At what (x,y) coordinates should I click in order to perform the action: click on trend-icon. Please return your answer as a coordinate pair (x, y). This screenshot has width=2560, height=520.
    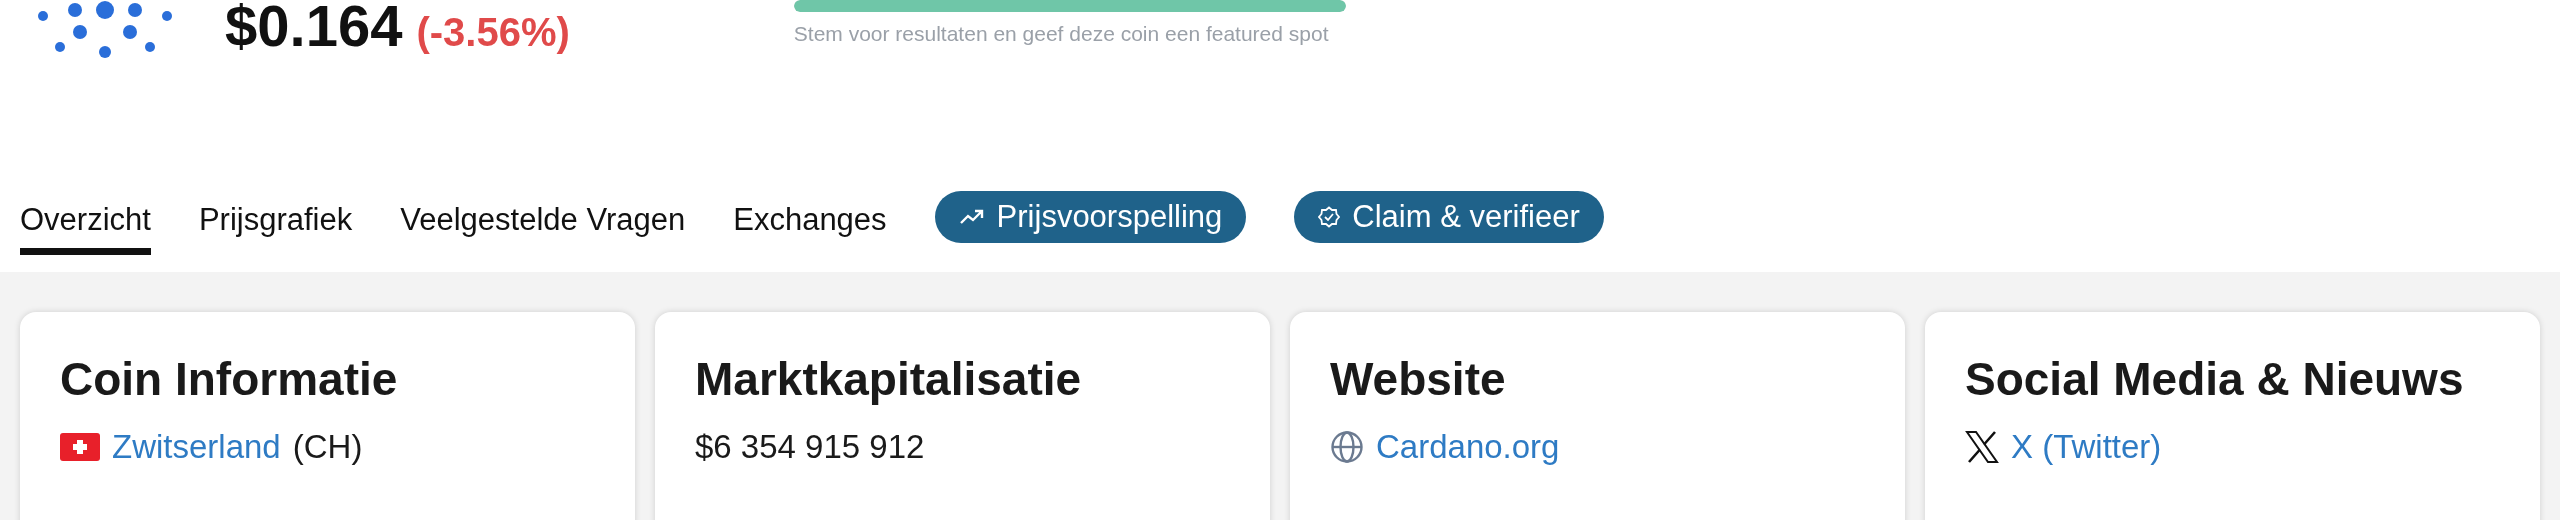
    Looking at the image, I should click on (971, 217).